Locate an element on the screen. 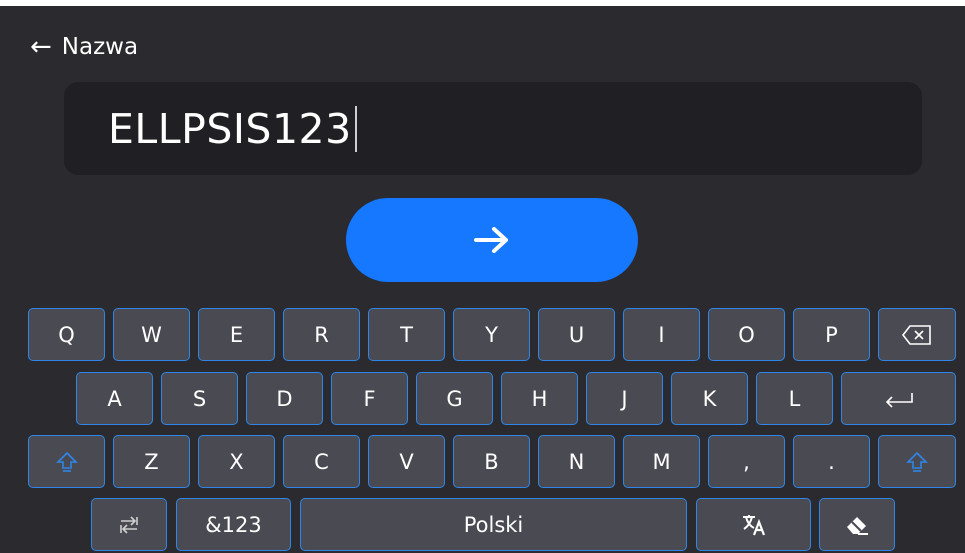  key-s: S is located at coordinates (199, 398).